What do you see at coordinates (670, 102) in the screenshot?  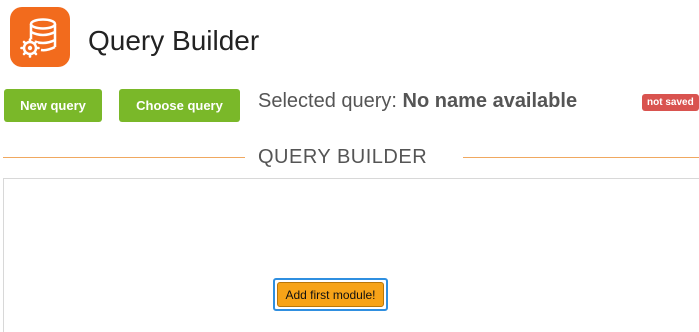 I see `status-badge: not saved` at bounding box center [670, 102].